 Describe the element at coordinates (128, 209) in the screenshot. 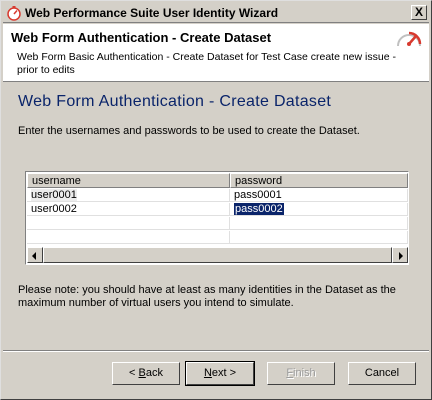

I see `username-cell: user0002` at that location.